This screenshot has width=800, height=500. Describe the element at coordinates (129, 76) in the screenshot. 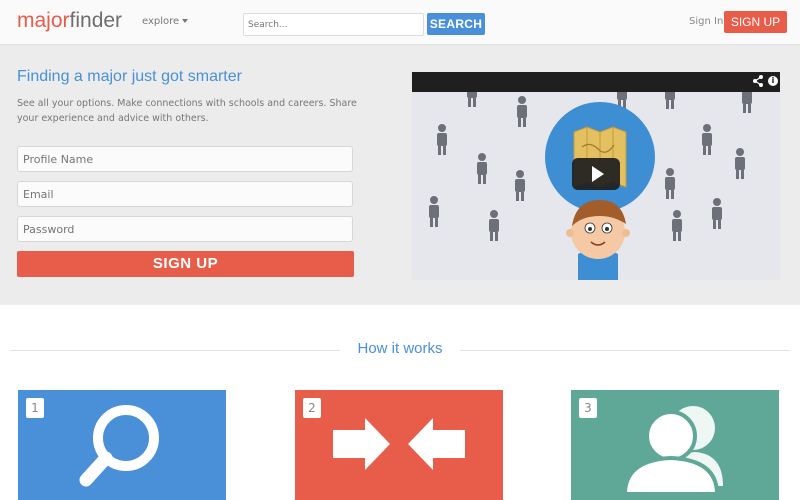

I see `hero-title: Finding a major just got smarter` at that location.